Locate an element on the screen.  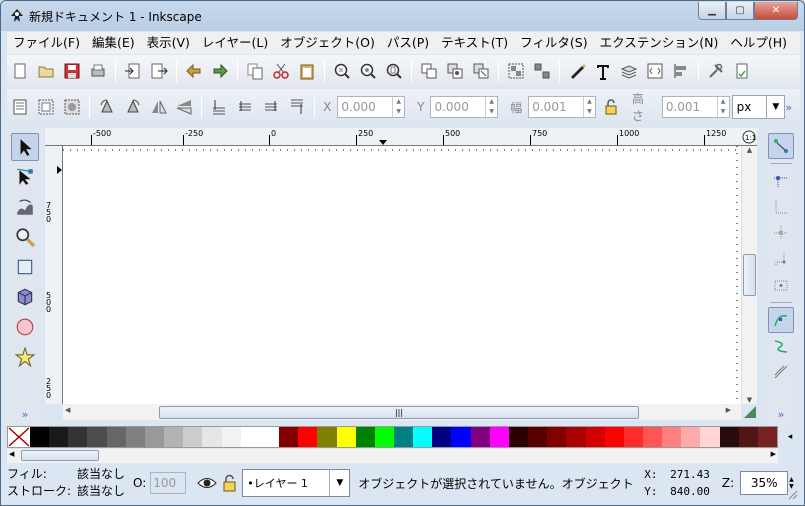
redo-button is located at coordinates (220, 71).